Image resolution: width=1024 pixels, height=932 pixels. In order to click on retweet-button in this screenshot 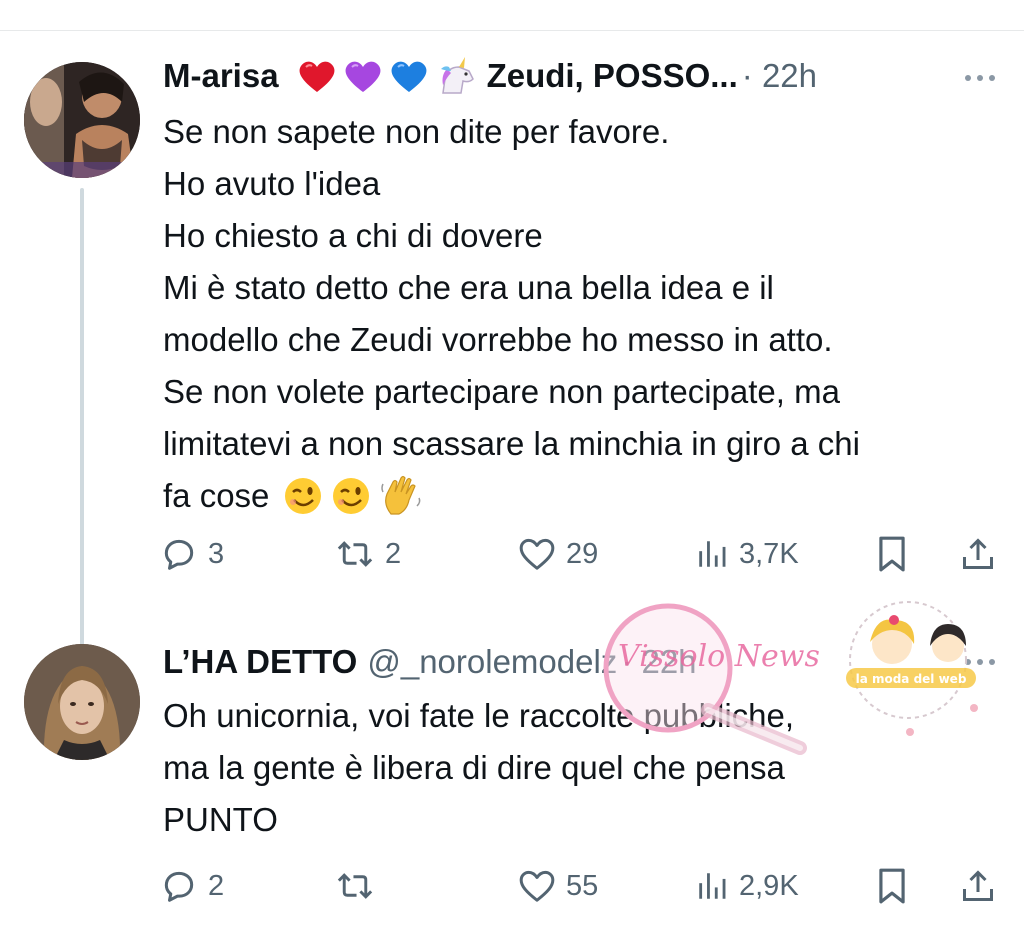, I will do `click(360, 886)`.